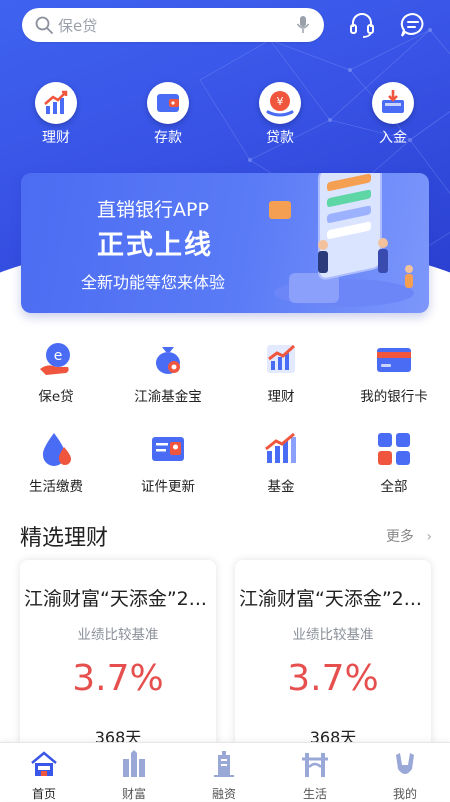 Image resolution: width=450 pixels, height=802 pixels. Describe the element at coordinates (58, 356) in the screenshot. I see `svg-text: e` at that location.